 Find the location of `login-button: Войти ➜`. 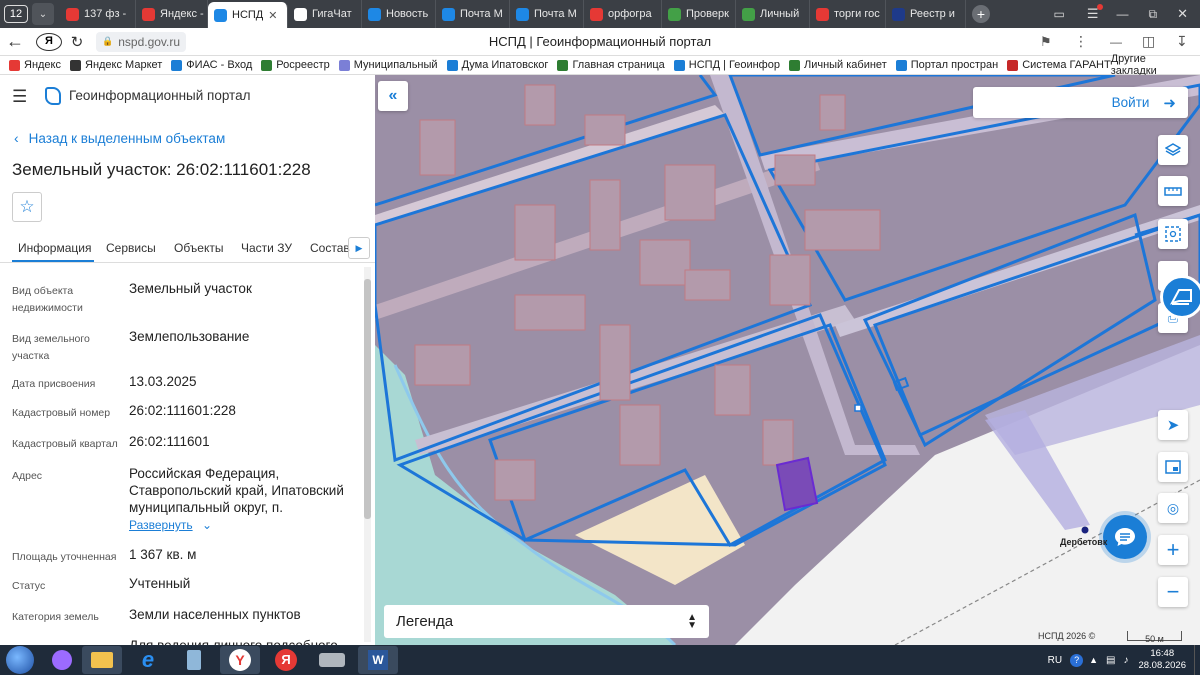

login-button: Войти ➜ is located at coordinates (1080, 102).